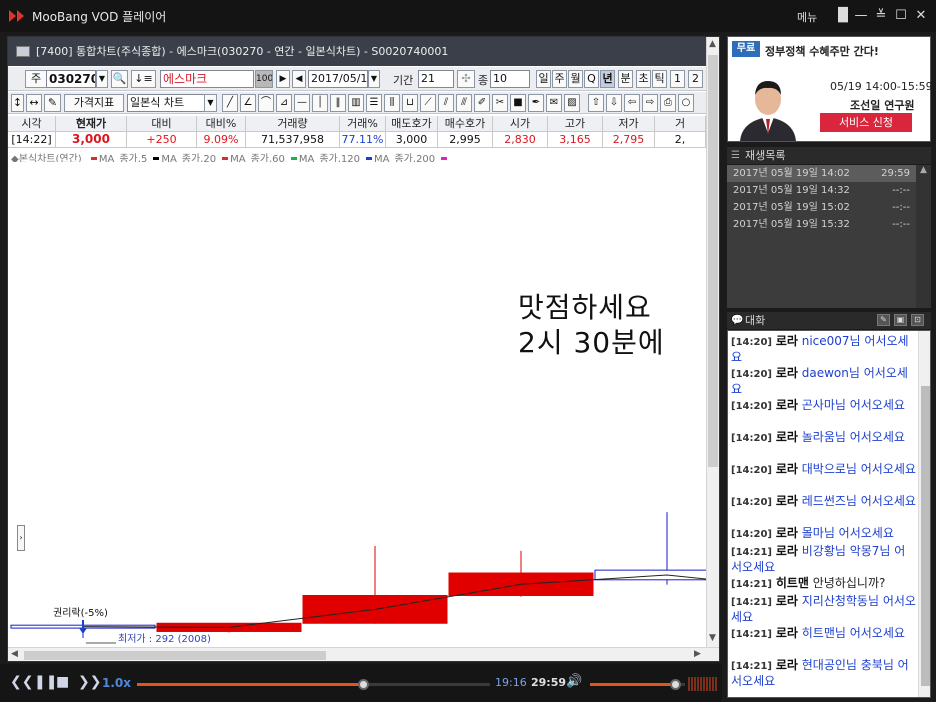 Image resolution: width=936 pixels, height=702 pixels. What do you see at coordinates (143, 79) in the screenshot?
I see `sort-icon: ↓≡` at bounding box center [143, 79].